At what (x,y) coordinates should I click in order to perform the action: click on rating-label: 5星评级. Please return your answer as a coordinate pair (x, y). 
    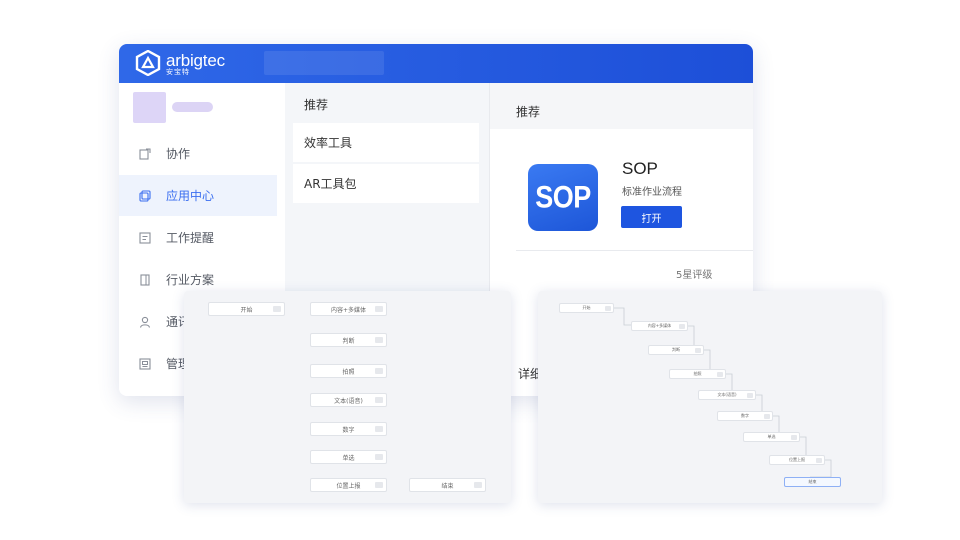
    Looking at the image, I should click on (694, 275).